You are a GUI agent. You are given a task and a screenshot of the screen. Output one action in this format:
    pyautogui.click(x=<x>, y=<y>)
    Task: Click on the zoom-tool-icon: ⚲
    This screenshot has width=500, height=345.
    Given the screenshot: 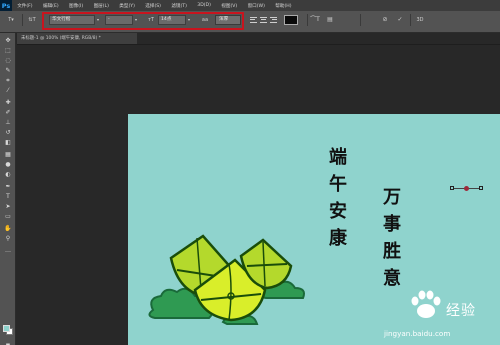 What is the action you would take?
    pyautogui.click(x=8, y=239)
    